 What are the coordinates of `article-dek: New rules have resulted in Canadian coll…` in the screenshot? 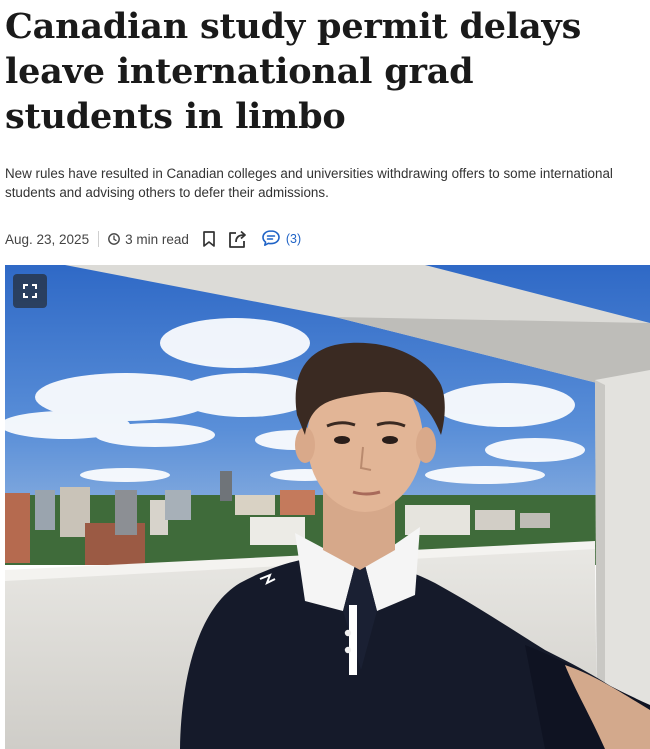 It's located at (309, 183).